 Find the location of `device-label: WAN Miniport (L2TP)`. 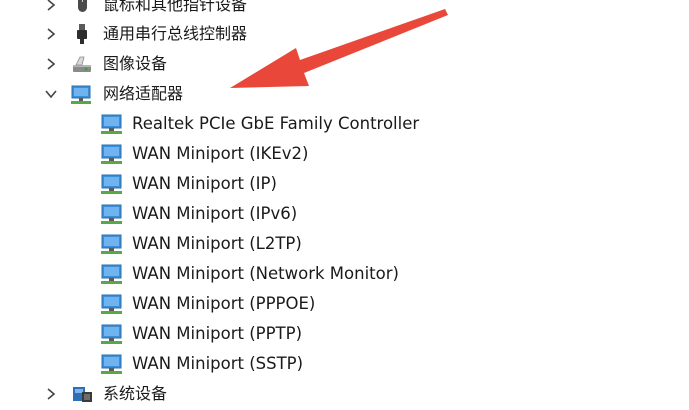

device-label: WAN Miniport (L2TP) is located at coordinates (217, 243).